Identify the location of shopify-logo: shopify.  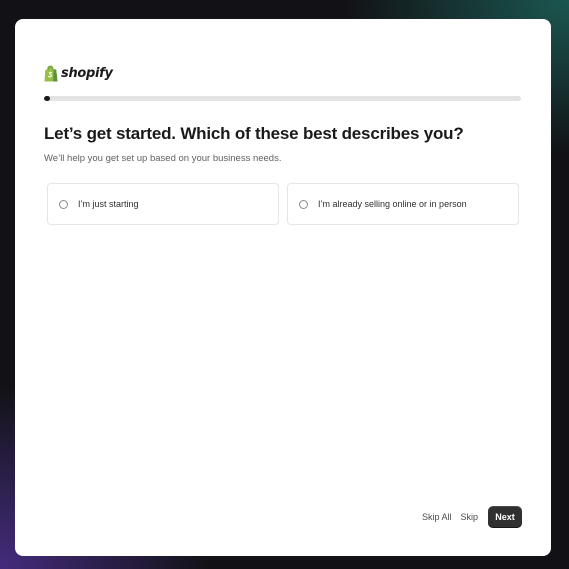
(78, 73).